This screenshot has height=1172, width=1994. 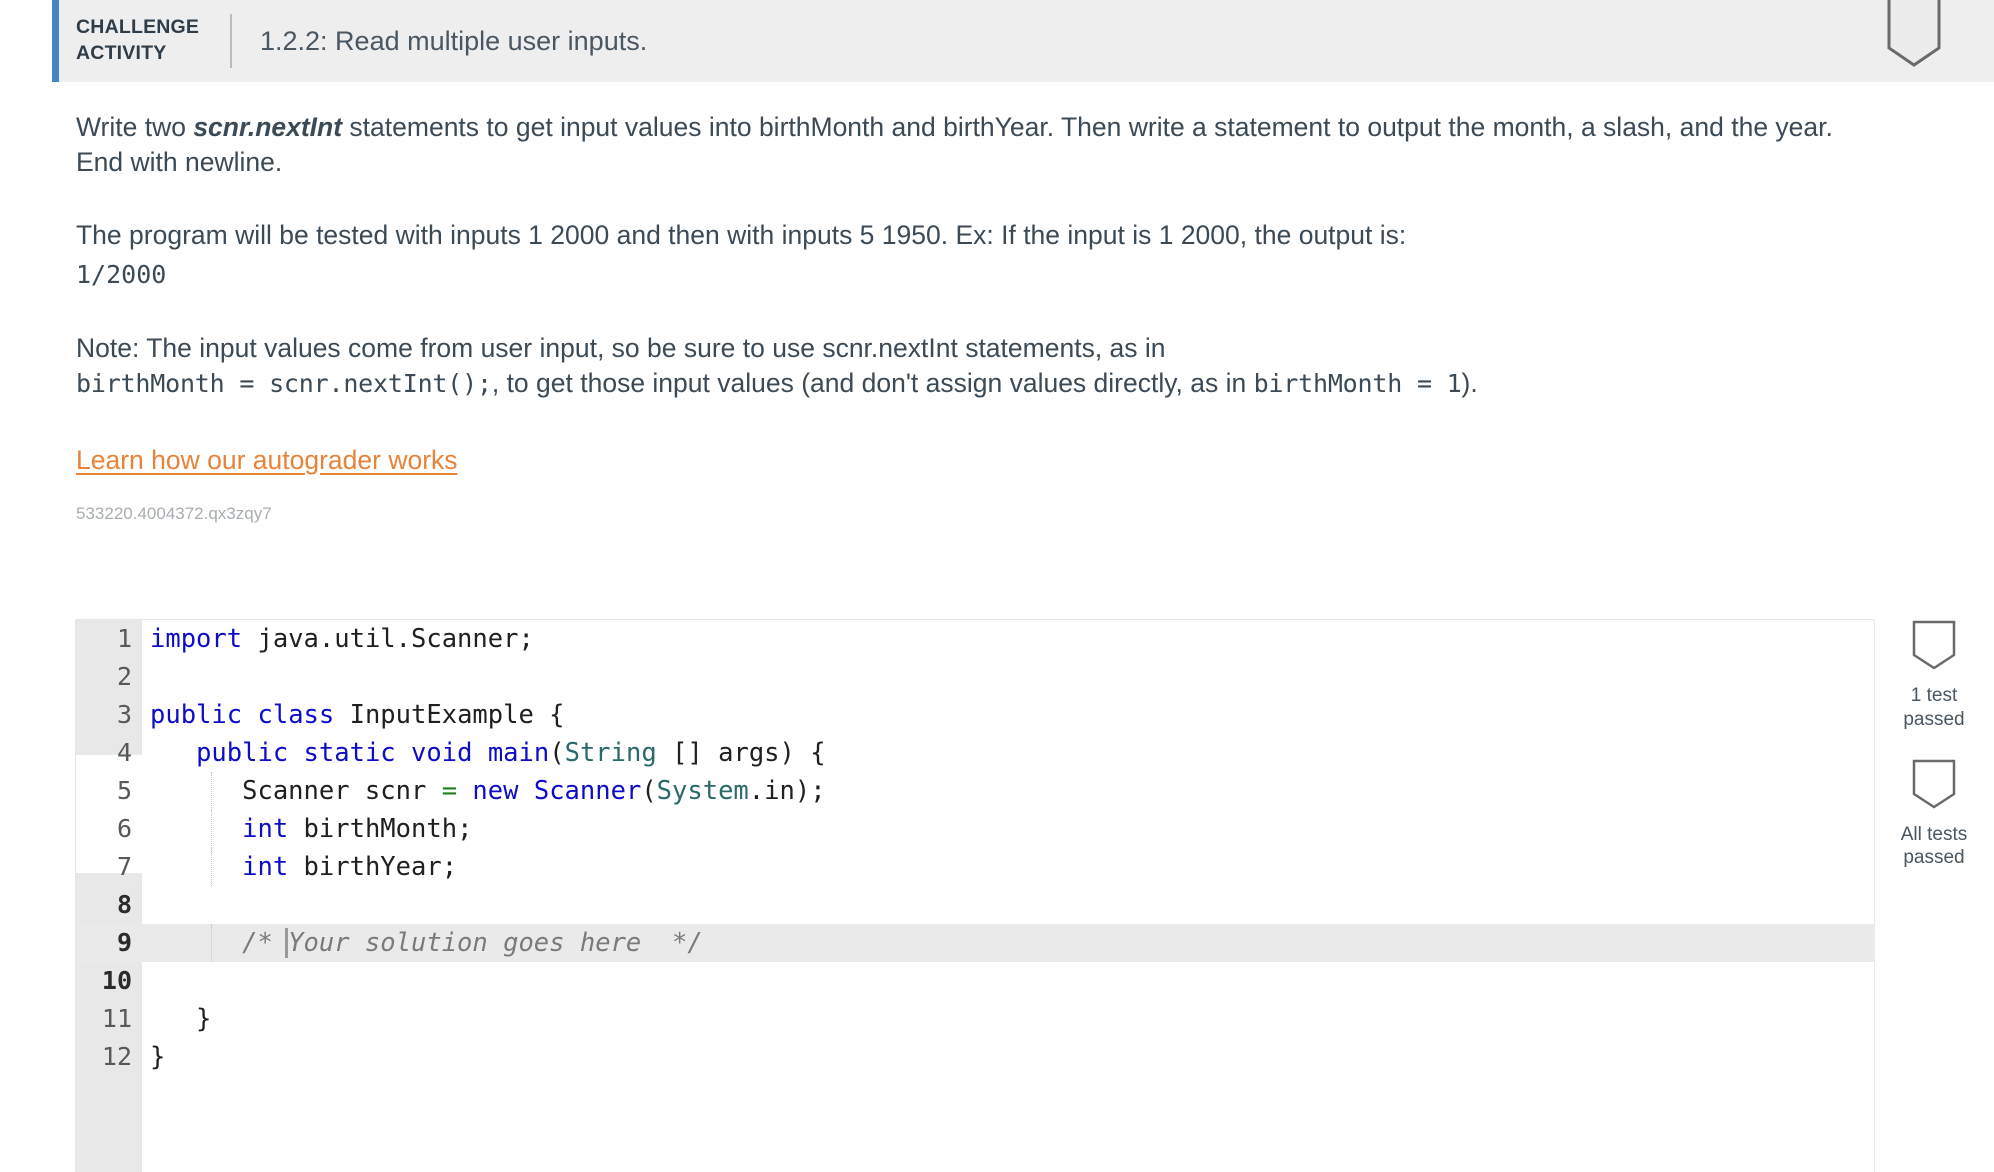 I want to click on line-number: 10, so click(x=116, y=980).